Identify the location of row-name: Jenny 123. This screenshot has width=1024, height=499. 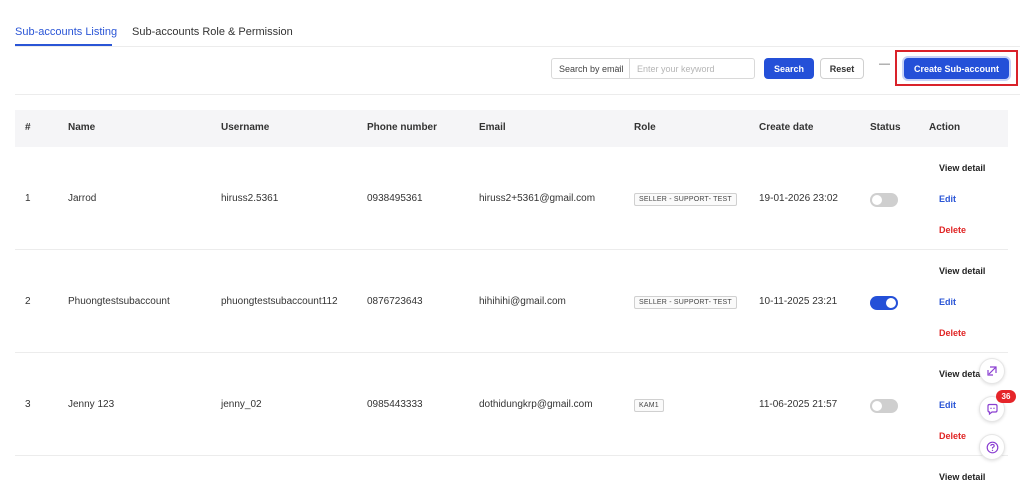
(91, 404).